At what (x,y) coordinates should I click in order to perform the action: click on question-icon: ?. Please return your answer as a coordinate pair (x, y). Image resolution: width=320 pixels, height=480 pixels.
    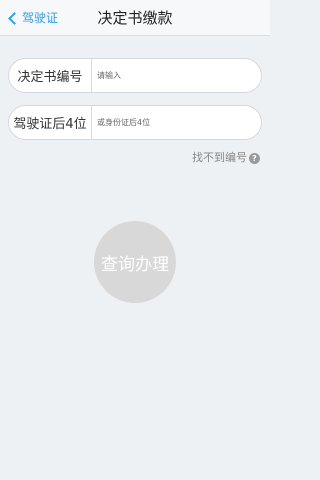
    Looking at the image, I should click on (254, 158).